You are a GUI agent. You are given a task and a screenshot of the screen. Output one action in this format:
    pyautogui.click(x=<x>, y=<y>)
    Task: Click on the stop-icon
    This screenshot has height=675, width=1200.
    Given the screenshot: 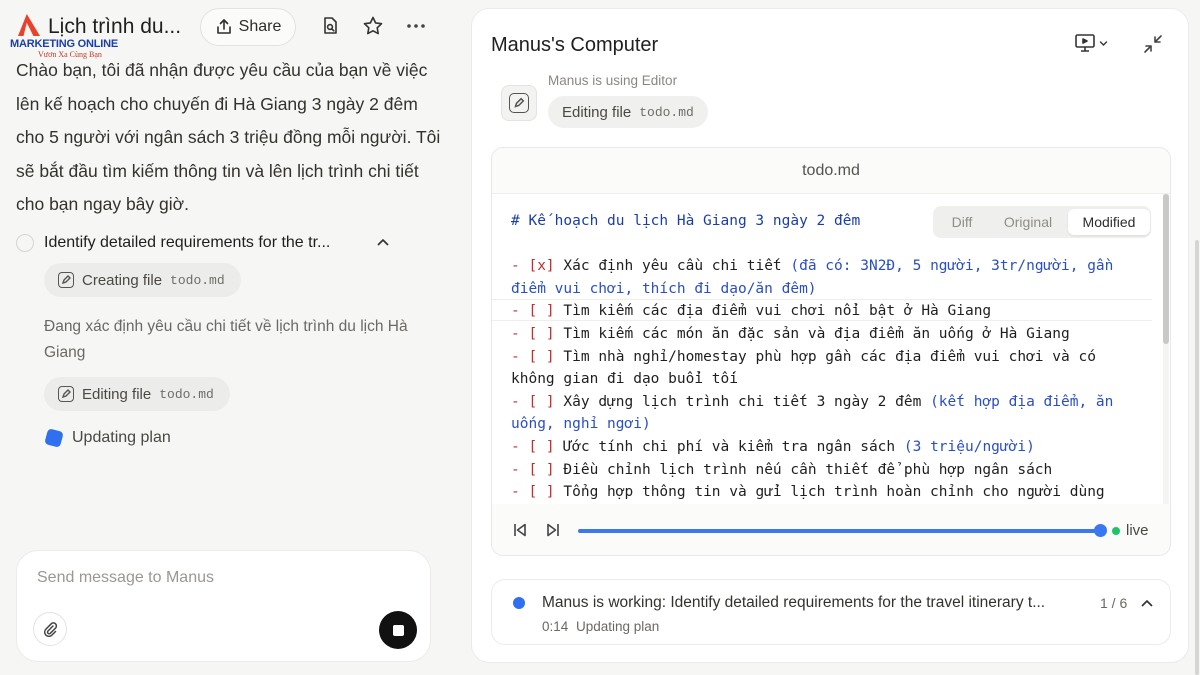 What is the action you would take?
    pyautogui.click(x=398, y=630)
    